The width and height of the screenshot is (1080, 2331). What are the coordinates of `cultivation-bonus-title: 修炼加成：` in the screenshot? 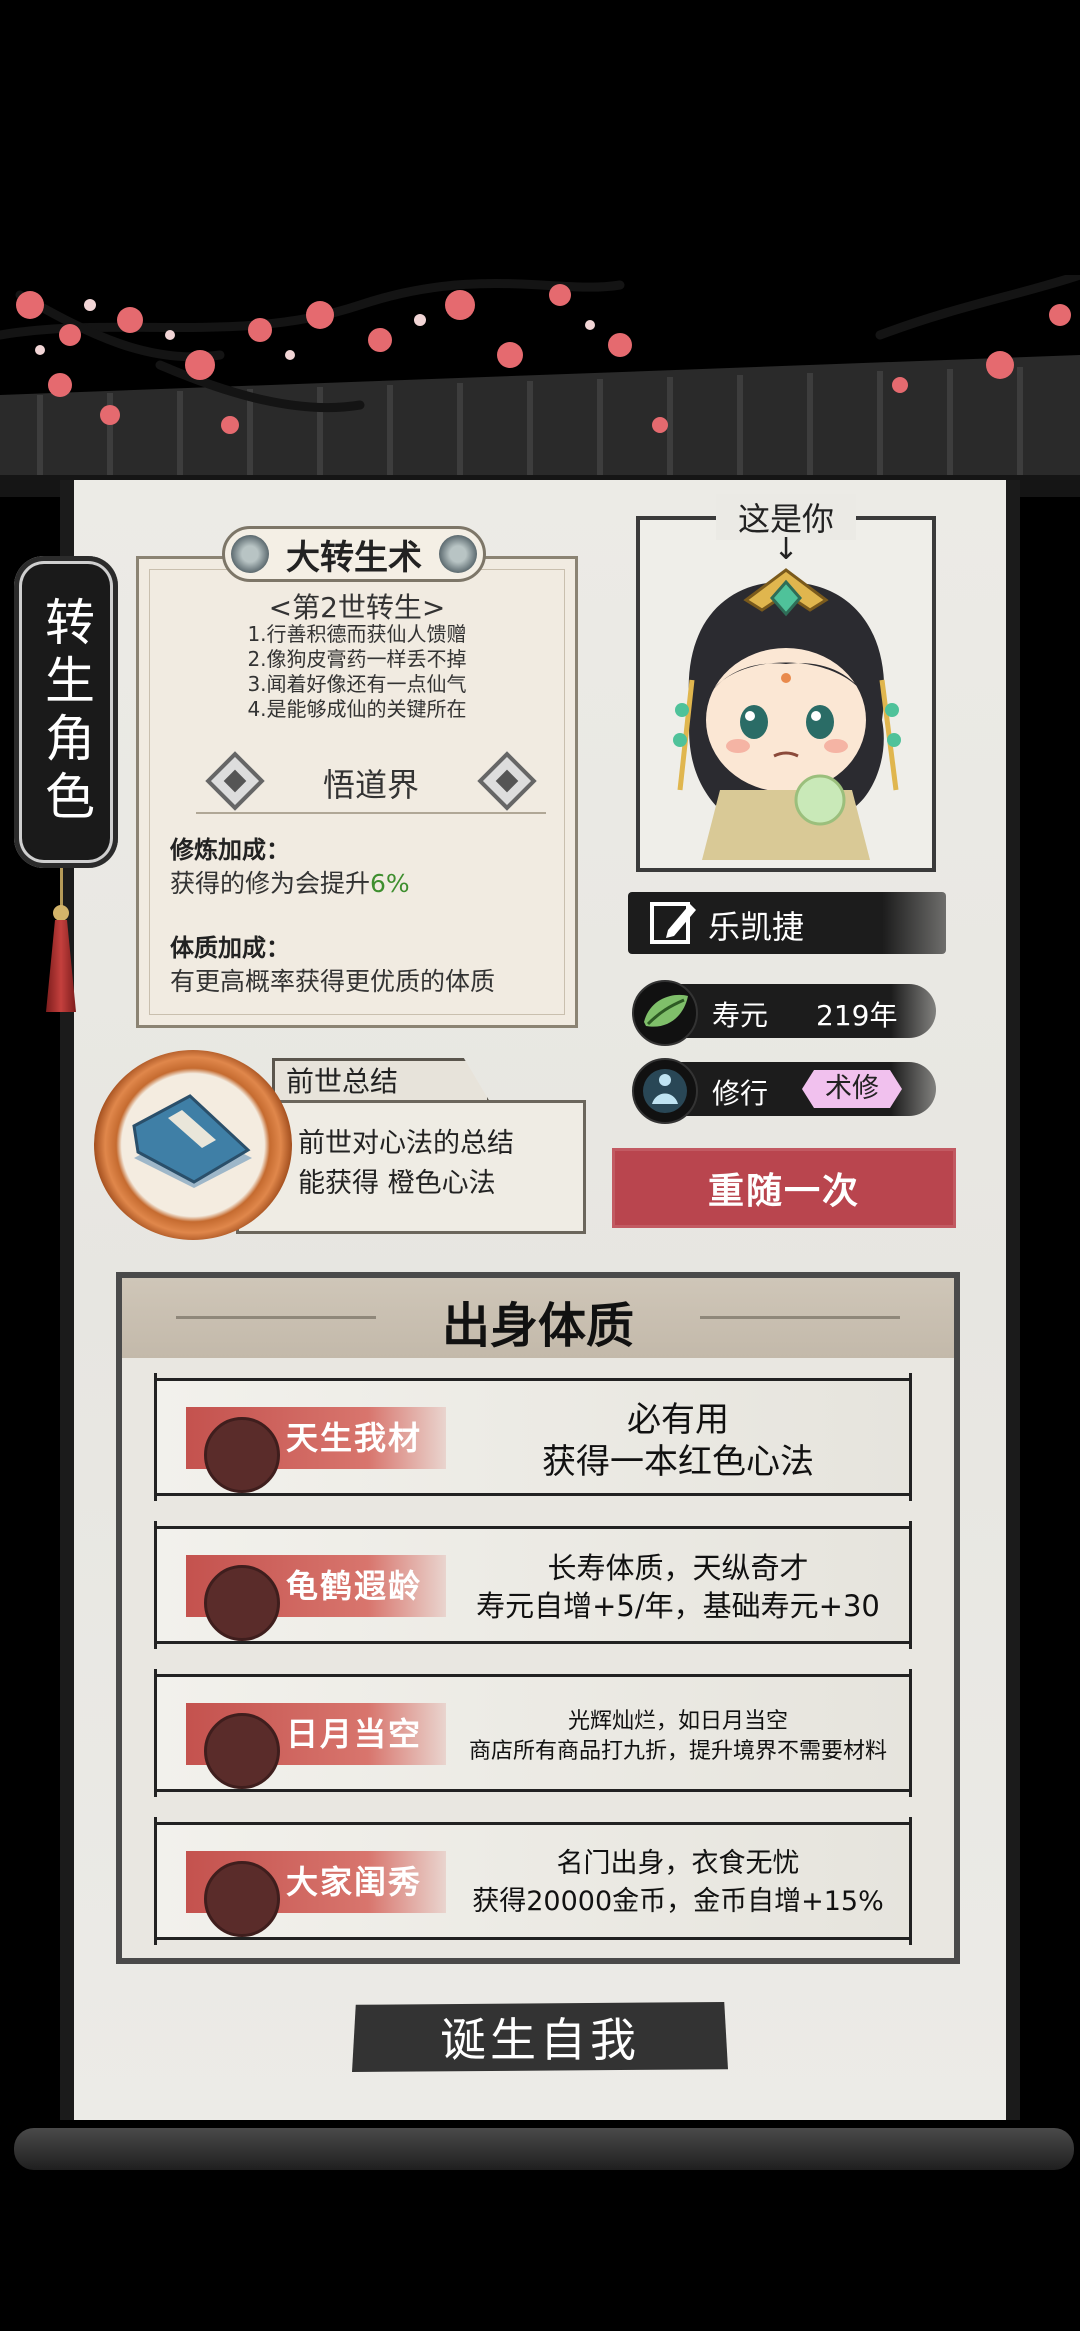 It's located at (230, 850).